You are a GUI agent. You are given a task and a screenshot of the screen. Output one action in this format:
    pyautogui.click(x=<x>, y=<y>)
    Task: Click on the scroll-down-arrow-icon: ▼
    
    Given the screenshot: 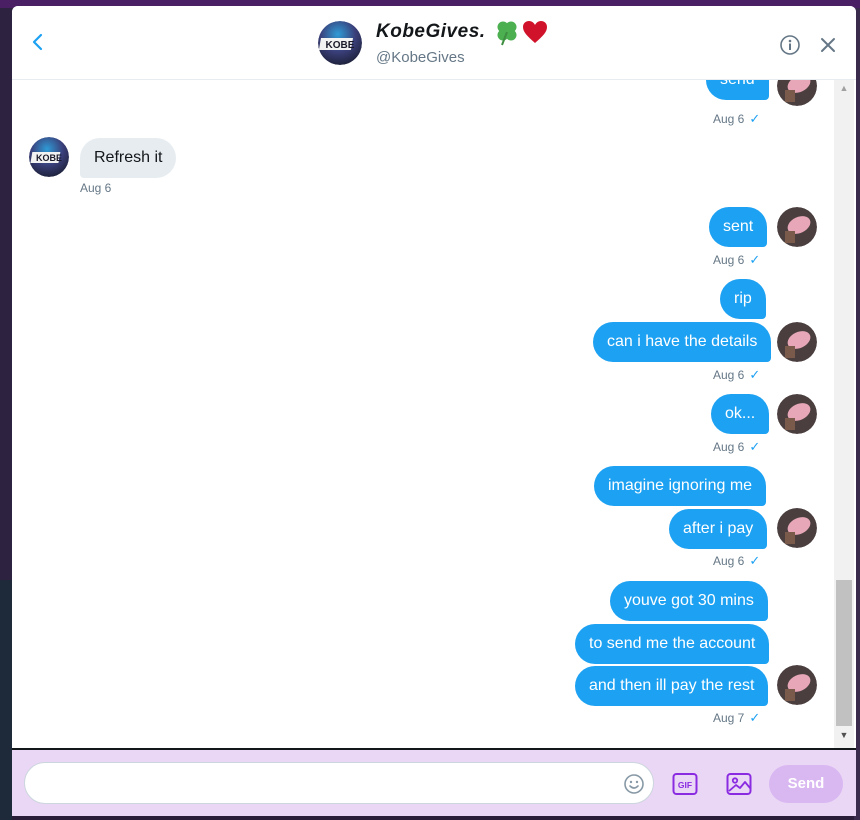 What is the action you would take?
    pyautogui.click(x=844, y=735)
    